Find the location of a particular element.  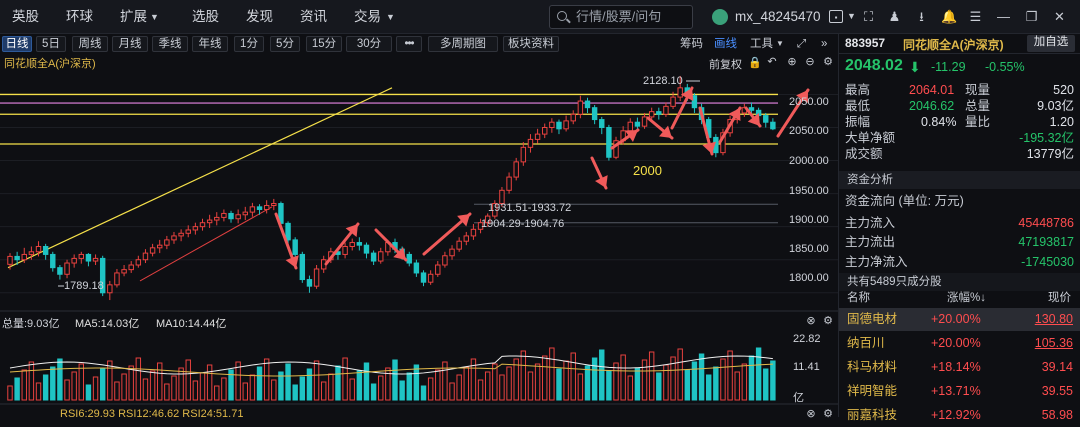

user-name: mx_48245470 is located at coordinates (778, 17).